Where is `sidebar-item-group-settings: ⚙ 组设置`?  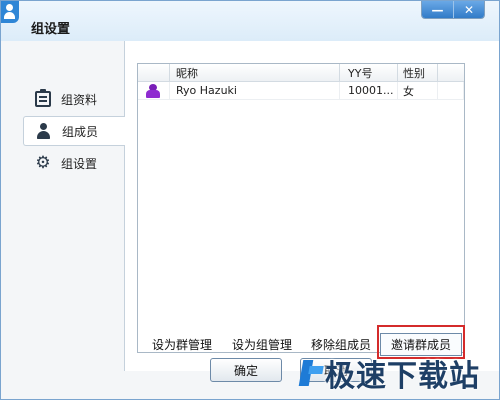
sidebar-item-group-settings: ⚙ 组设置 is located at coordinates (74, 163).